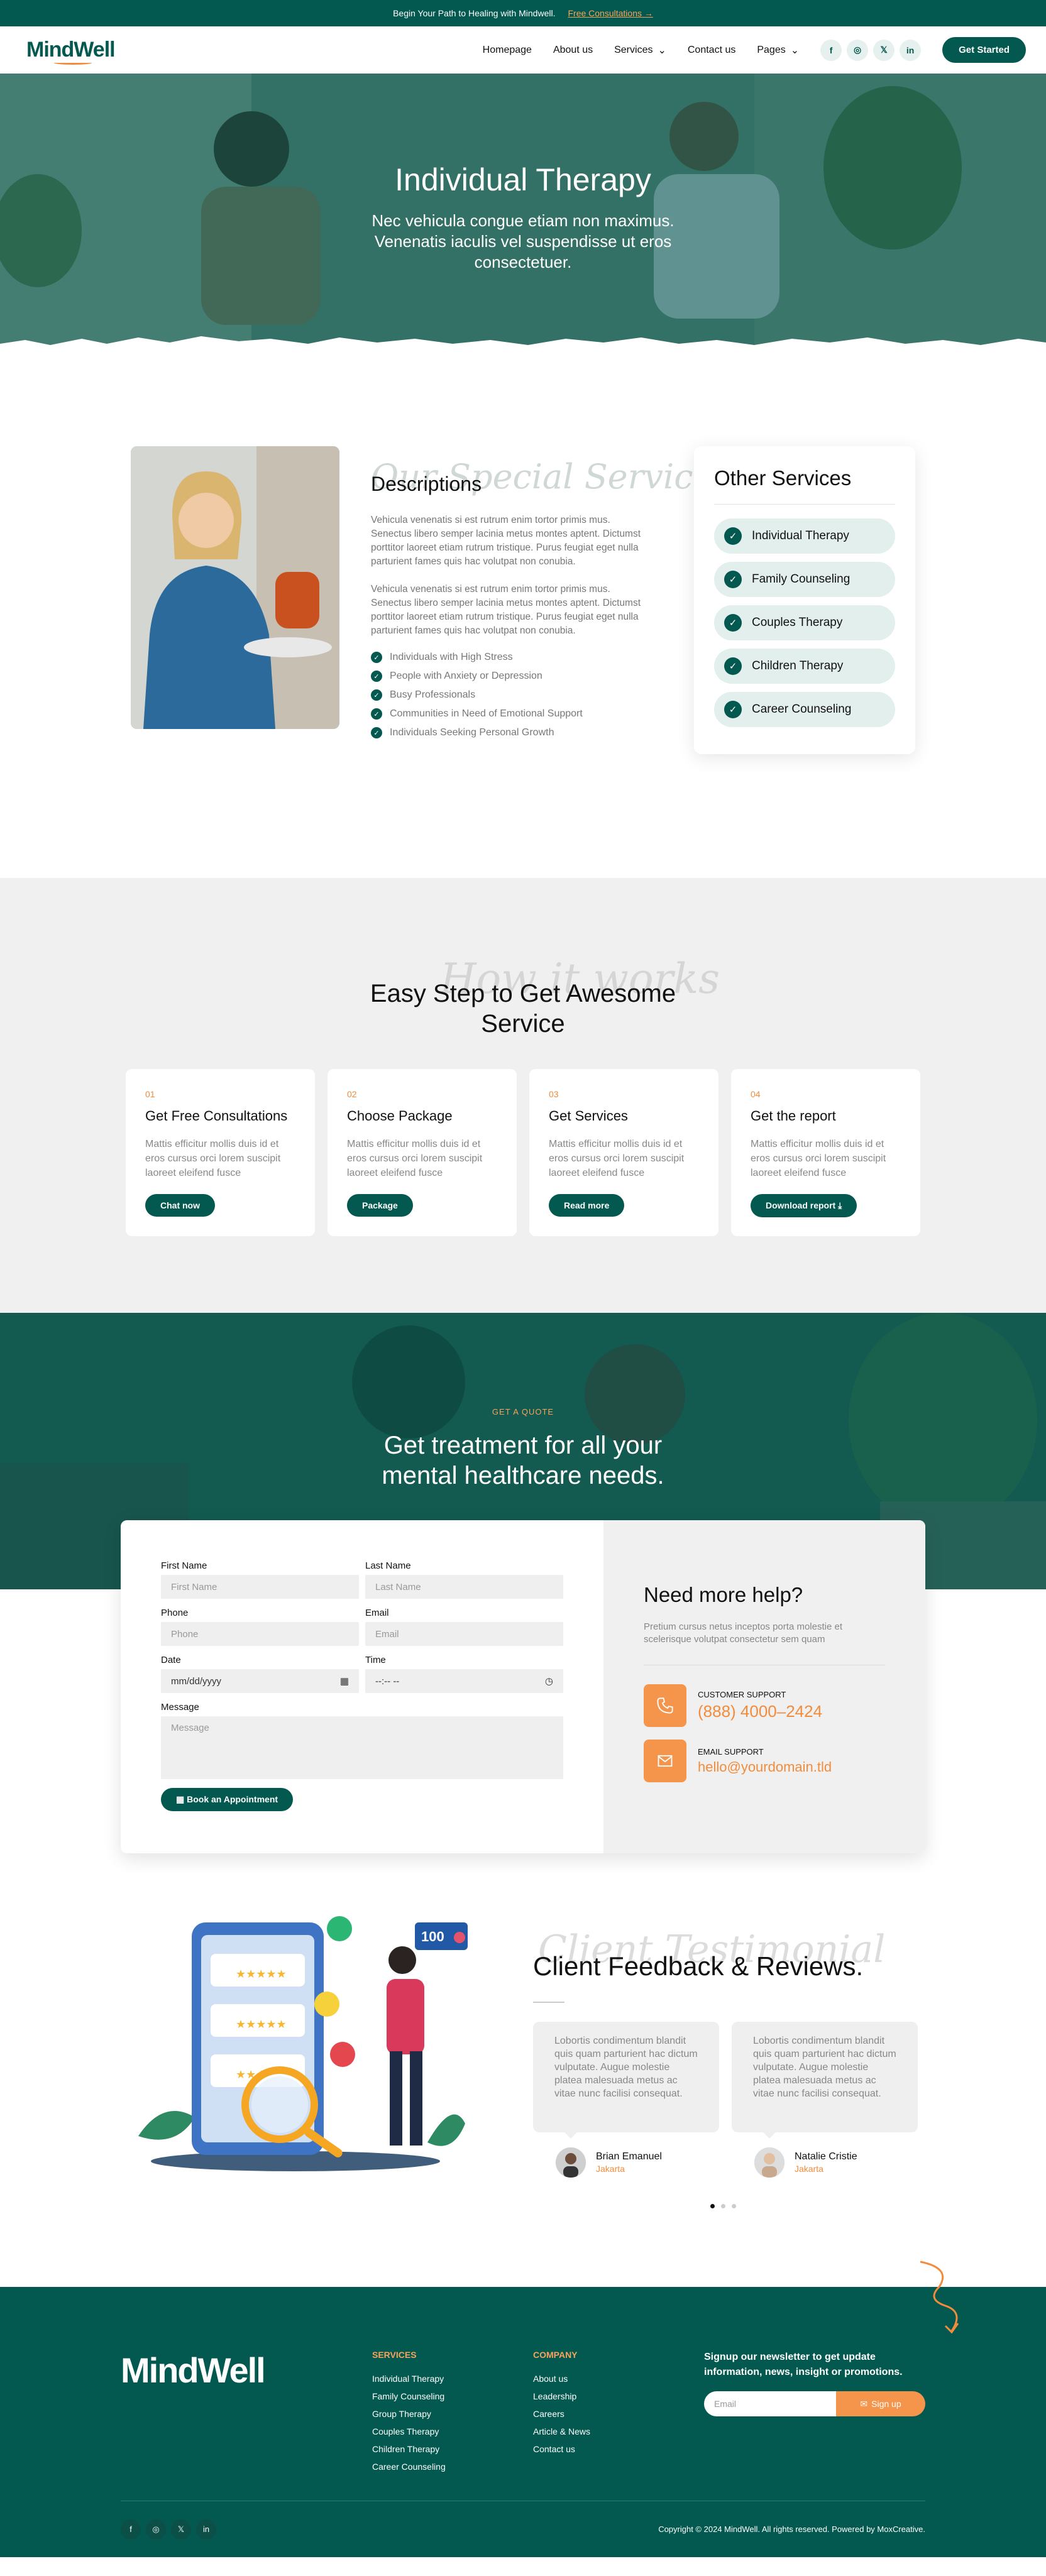  What do you see at coordinates (884, 50) in the screenshot?
I see `twitter-icon: 𝕏` at bounding box center [884, 50].